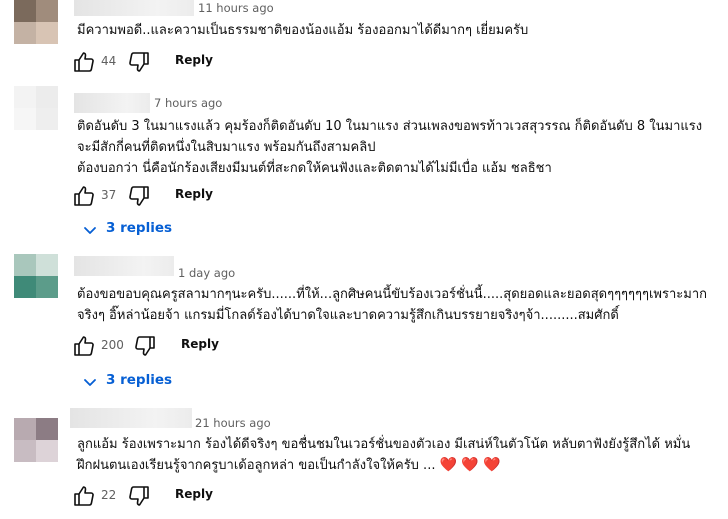  I want to click on comment-timestamp: 7 hours ago, so click(188, 103).